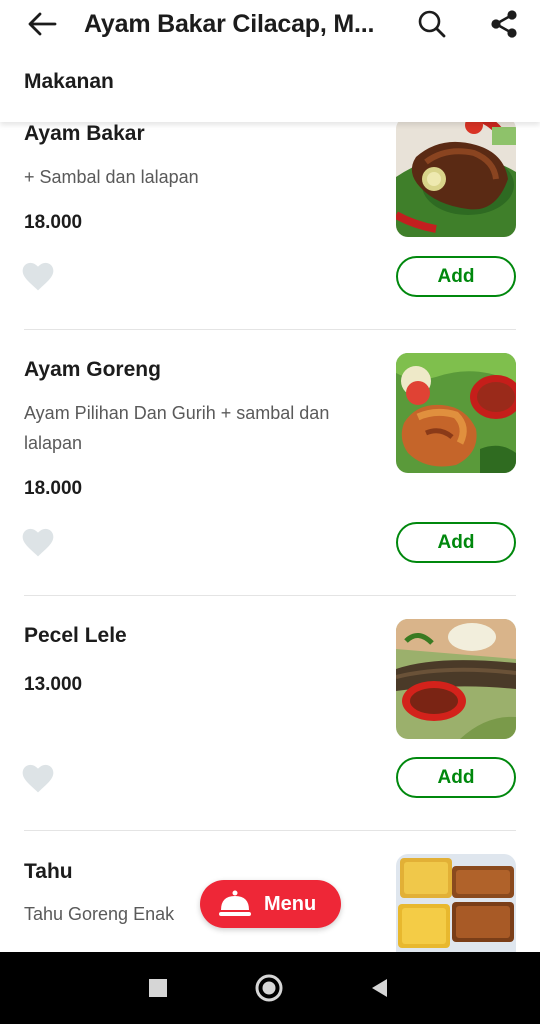  I want to click on item-name: Pecel Lele, so click(75, 635).